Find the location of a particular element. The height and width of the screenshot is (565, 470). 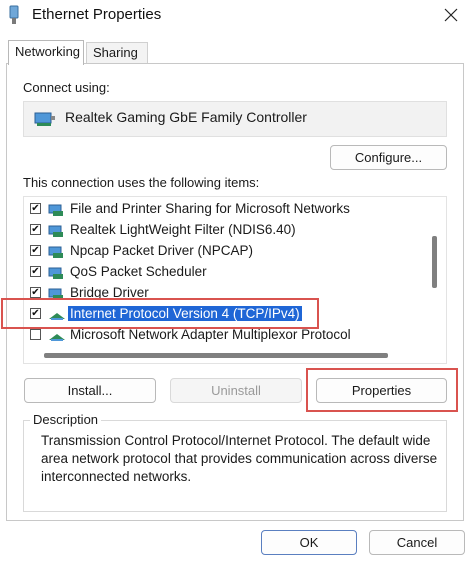

protocol-icon is located at coordinates (57, 337).